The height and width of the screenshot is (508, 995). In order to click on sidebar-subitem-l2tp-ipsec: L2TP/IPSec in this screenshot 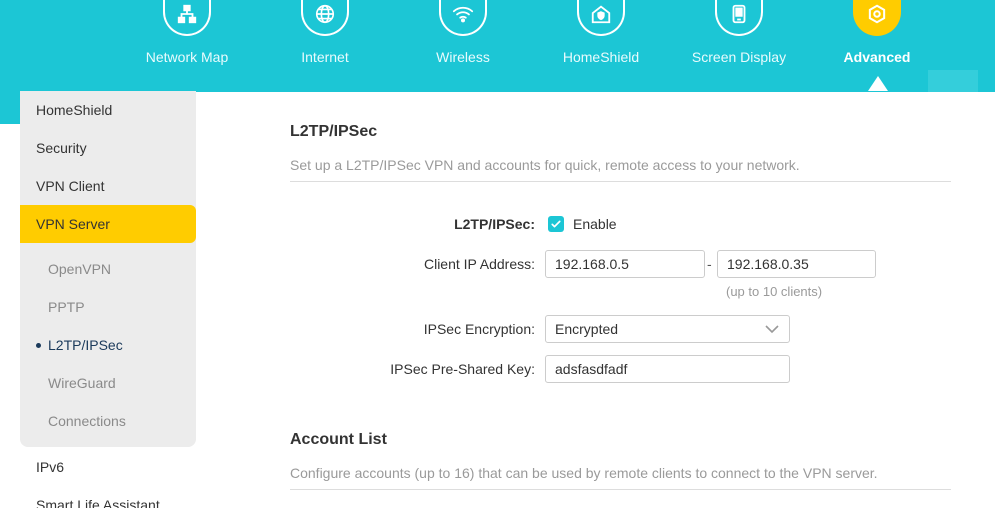, I will do `click(108, 345)`.